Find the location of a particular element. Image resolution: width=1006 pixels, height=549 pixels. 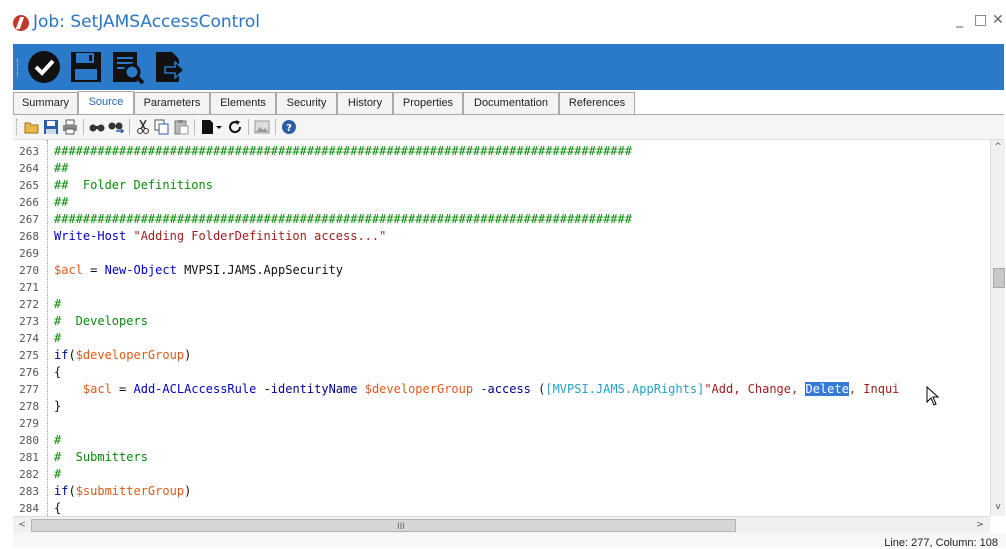

tab-source: Source is located at coordinates (106, 102).